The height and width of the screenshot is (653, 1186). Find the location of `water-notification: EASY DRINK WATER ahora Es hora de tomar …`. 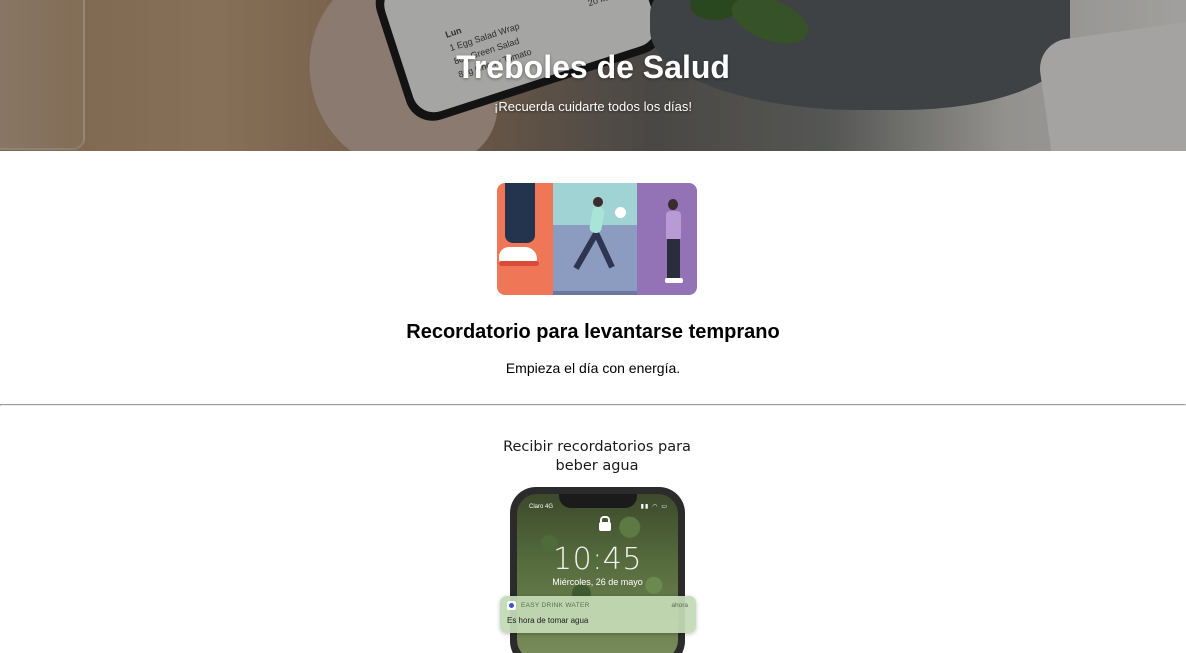

water-notification: EASY DRINK WATER ahora Es hora de tomar … is located at coordinates (598, 614).